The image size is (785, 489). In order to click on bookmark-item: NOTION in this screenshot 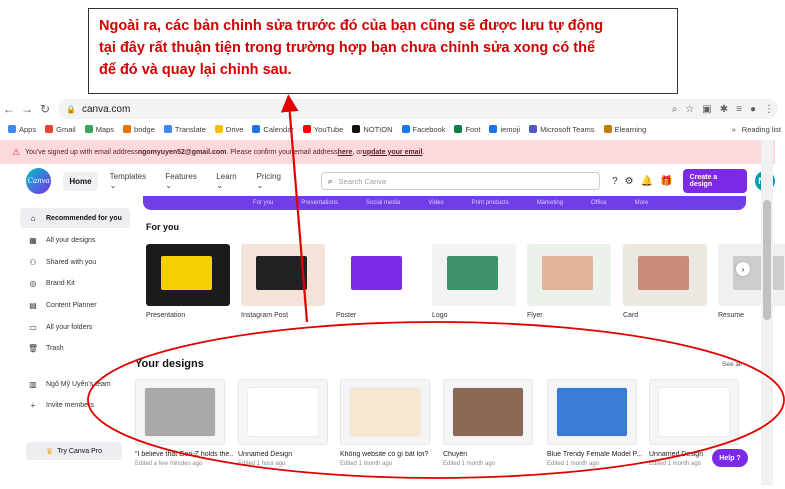, I will do `click(372, 129)`.